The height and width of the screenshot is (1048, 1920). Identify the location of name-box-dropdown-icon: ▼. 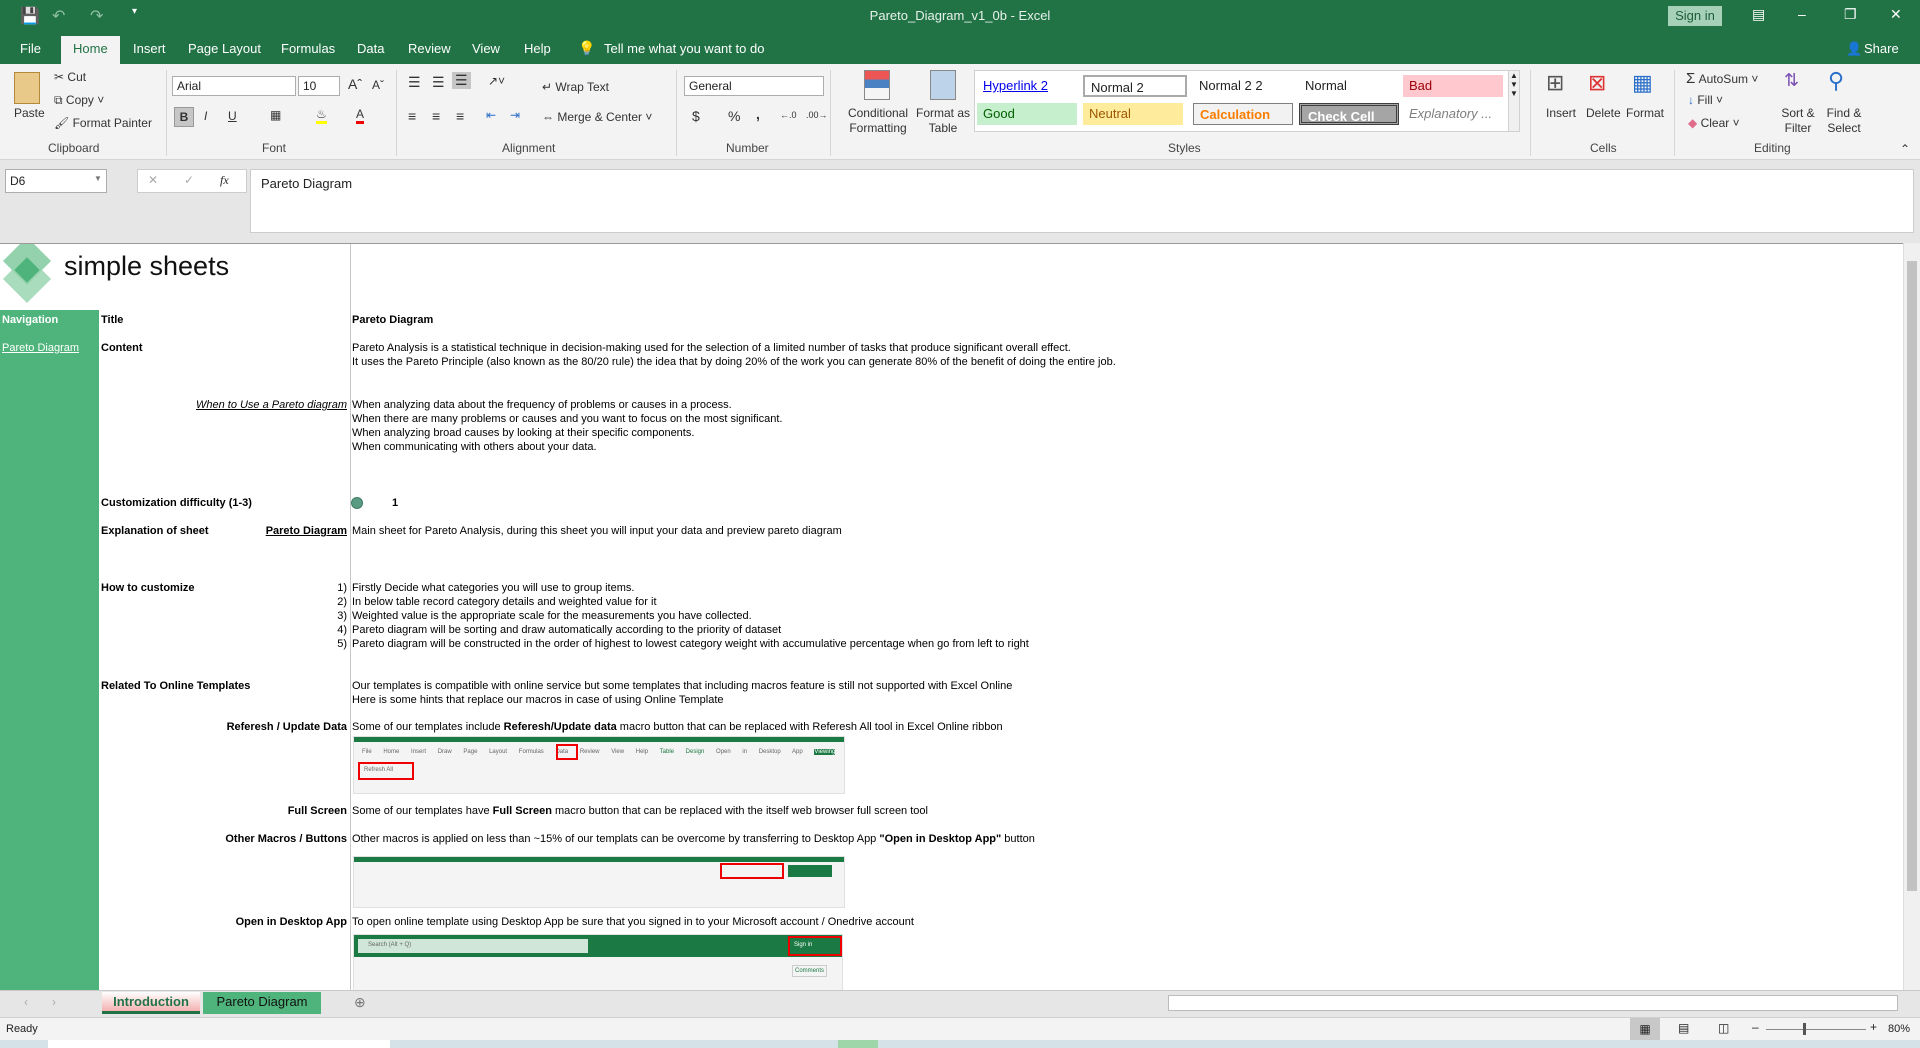
(98, 178).